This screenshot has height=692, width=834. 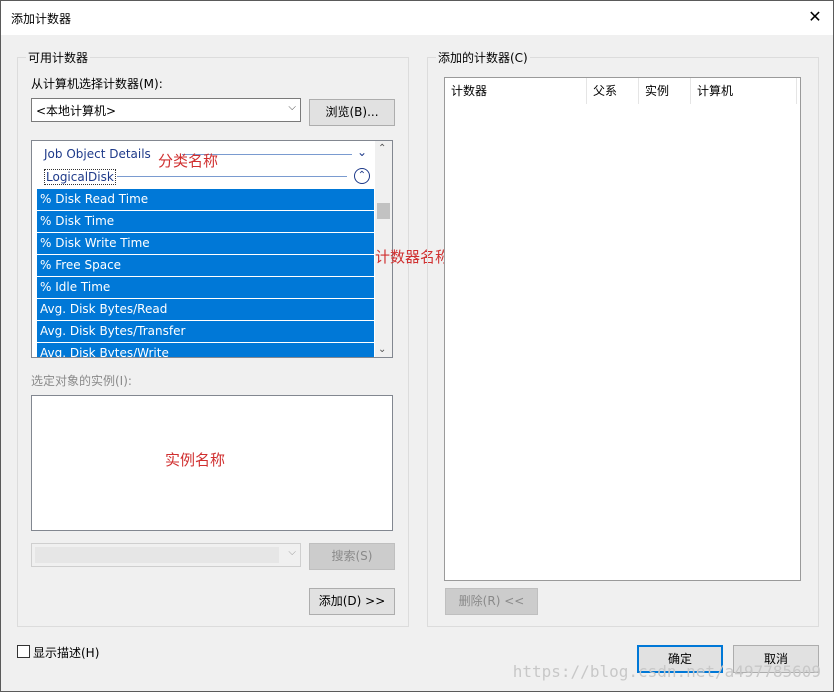 What do you see at coordinates (41, 19) in the screenshot?
I see `dialog-title: 添加计数器` at bounding box center [41, 19].